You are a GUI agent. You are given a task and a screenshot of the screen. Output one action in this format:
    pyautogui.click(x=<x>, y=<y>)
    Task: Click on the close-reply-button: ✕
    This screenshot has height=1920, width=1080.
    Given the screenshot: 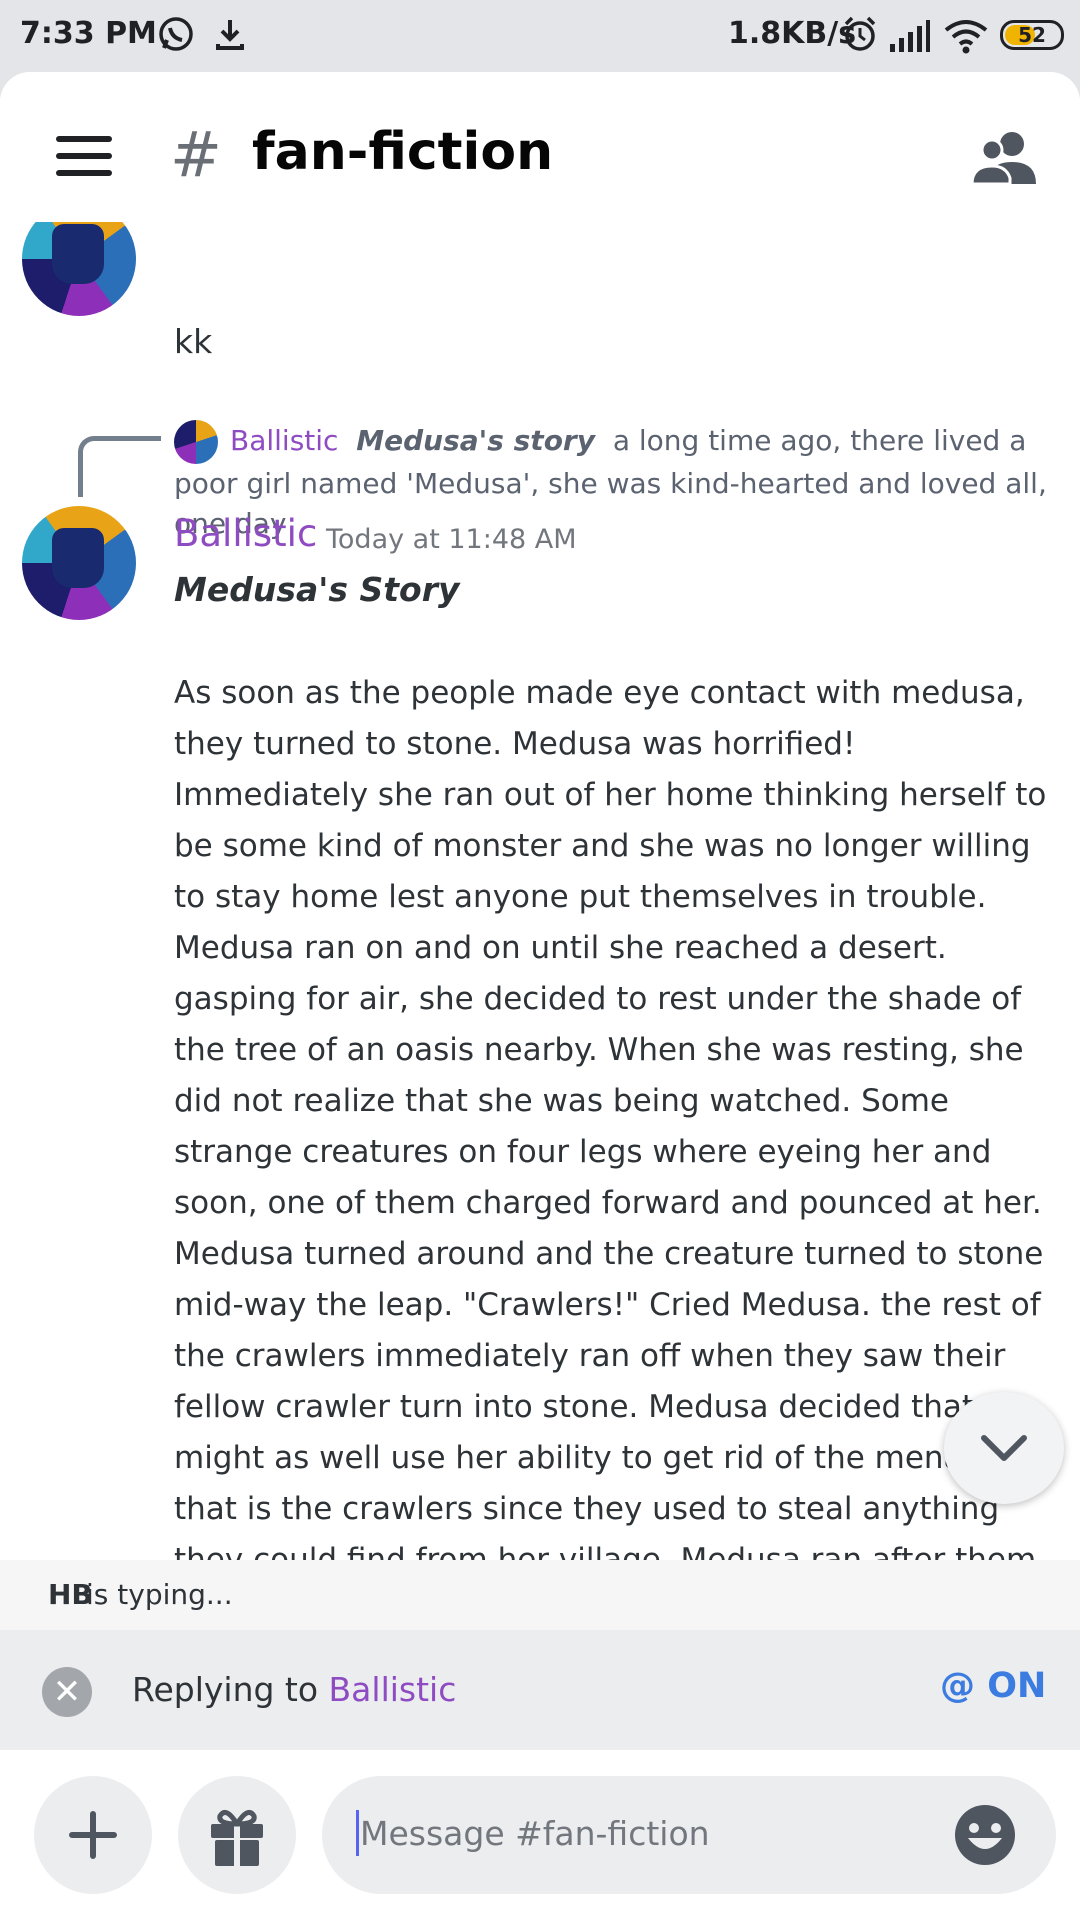 What is the action you would take?
    pyautogui.click(x=67, y=1692)
    